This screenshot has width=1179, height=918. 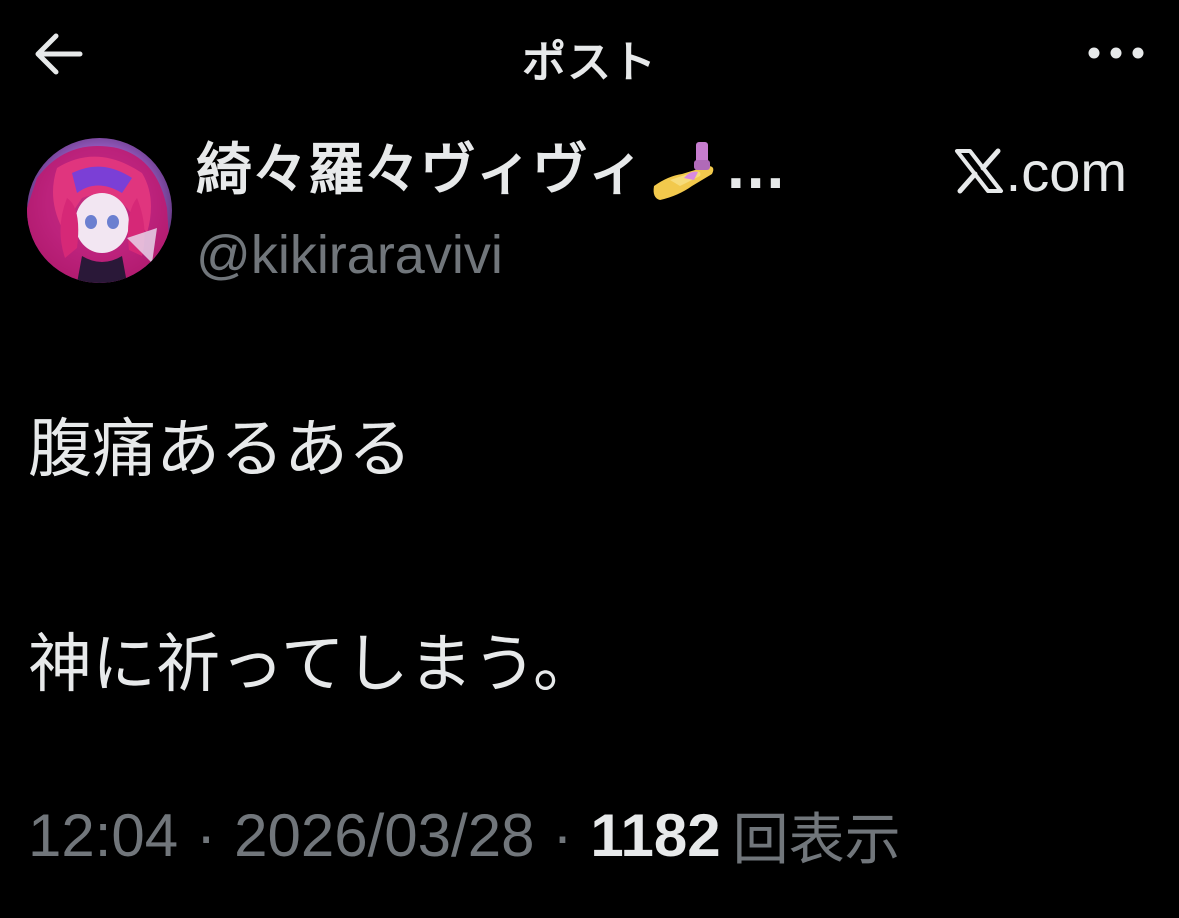 What do you see at coordinates (103, 835) in the screenshot?
I see `post-time: 12:04` at bounding box center [103, 835].